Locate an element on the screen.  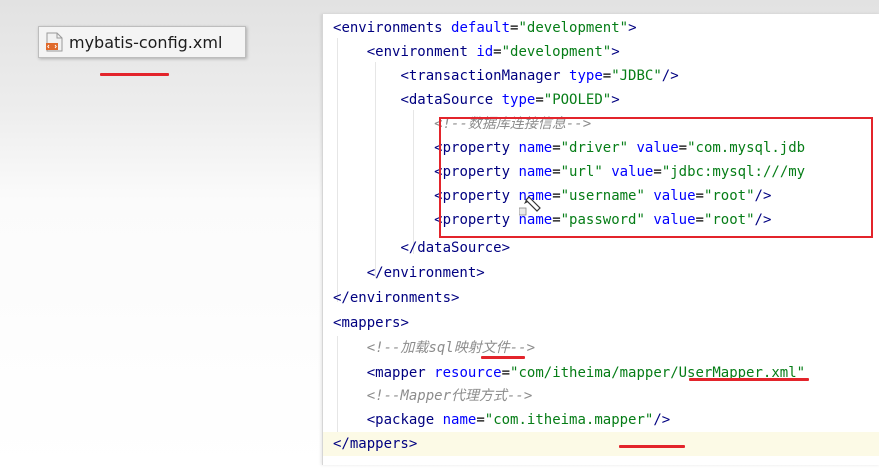
code-line: <environment id="development"> is located at coordinates (493, 52).